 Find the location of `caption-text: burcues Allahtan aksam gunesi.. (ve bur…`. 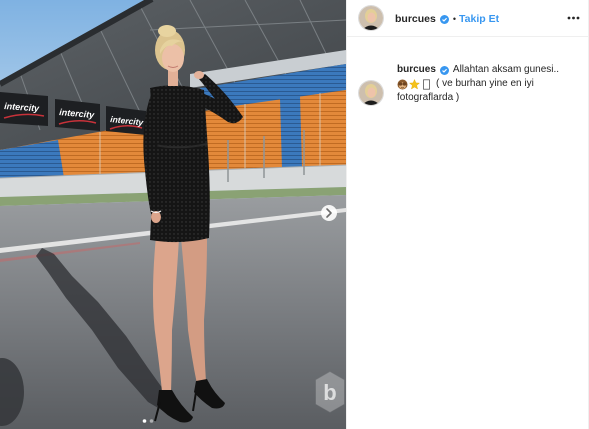

caption-text: burcues Allahtan aksam gunesi.. (ve bur… is located at coordinates (489, 84).